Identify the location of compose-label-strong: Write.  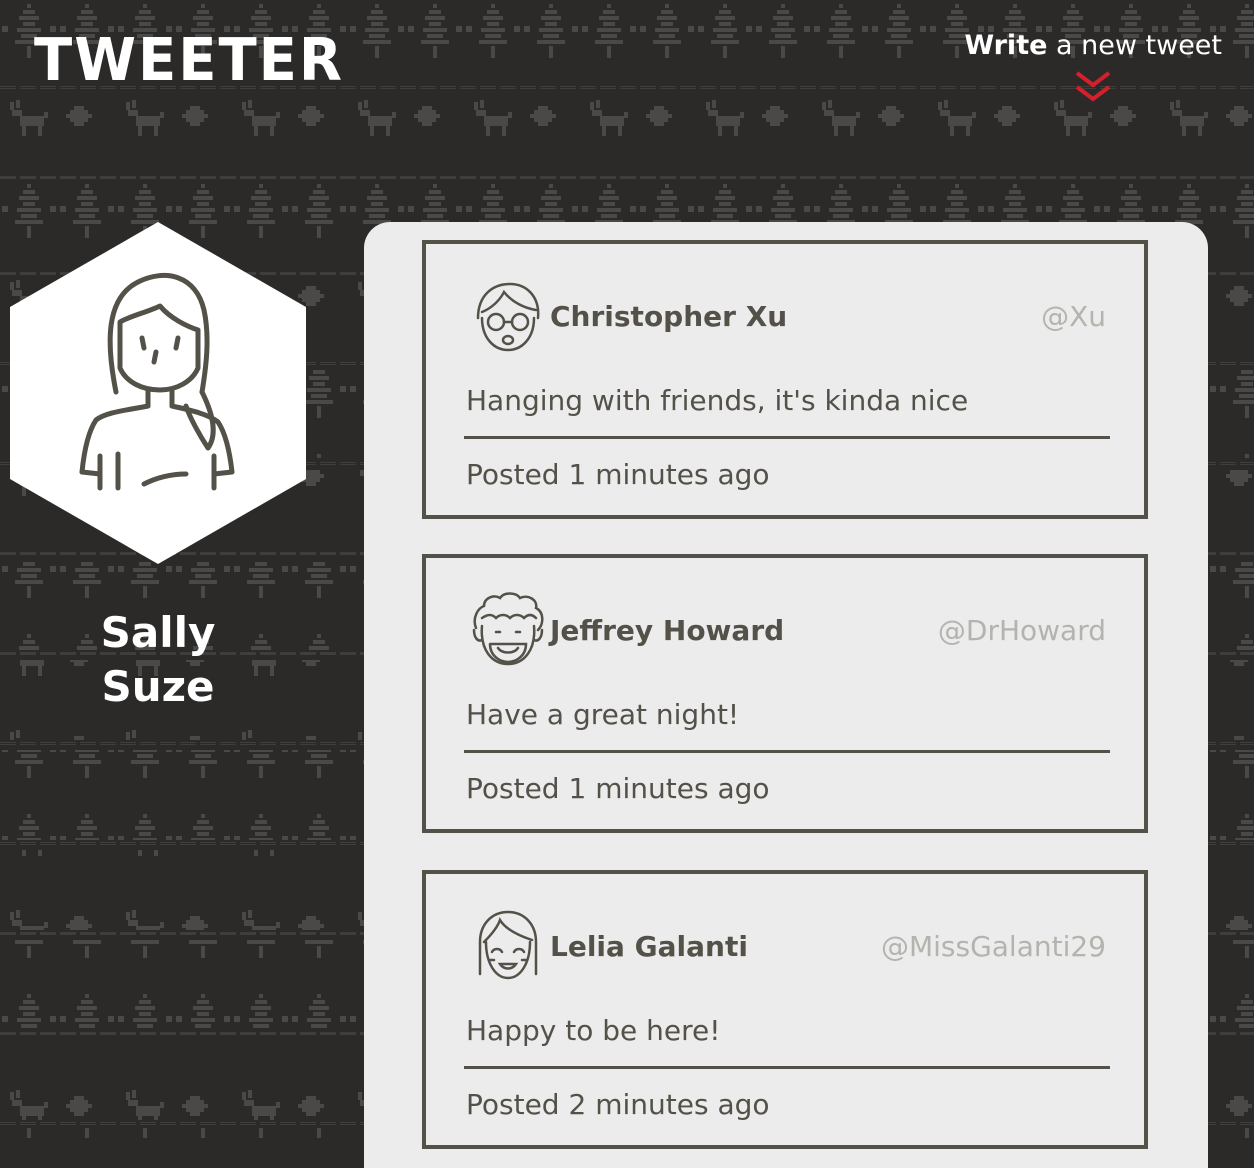
(1006, 45).